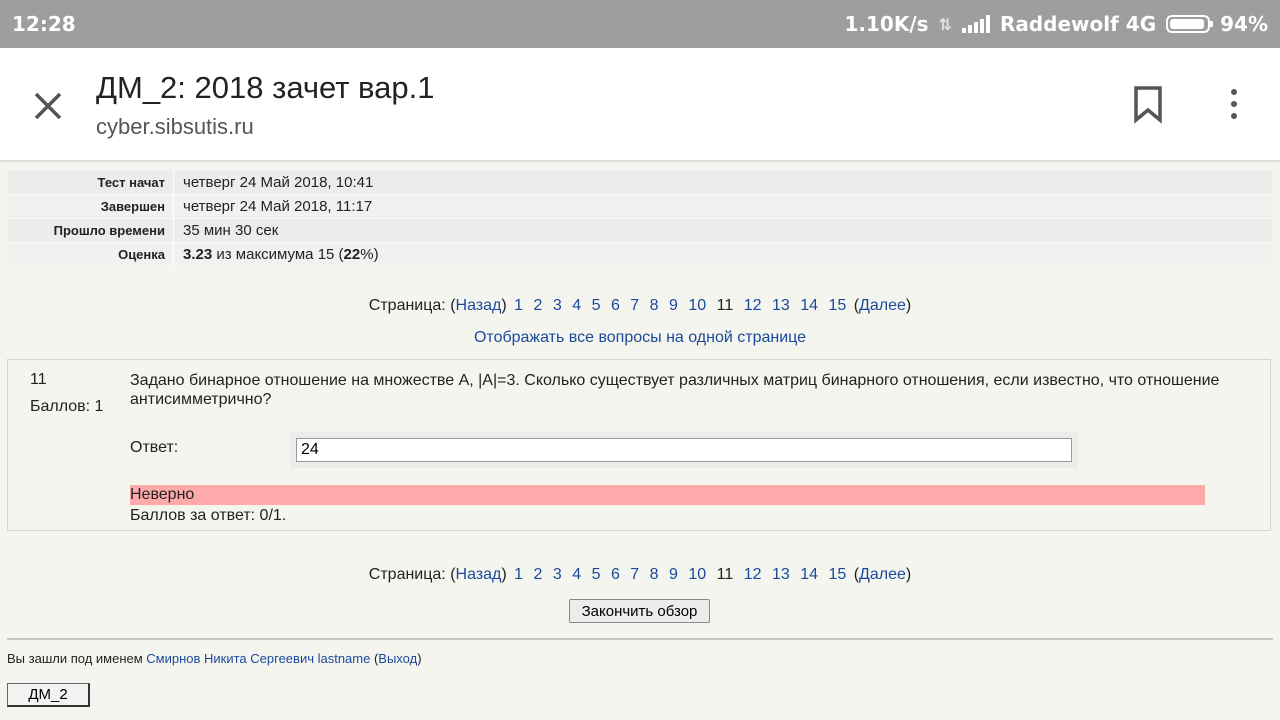 This screenshot has height=720, width=1280. What do you see at coordinates (1234, 106) in the screenshot?
I see `more-options-icon` at bounding box center [1234, 106].